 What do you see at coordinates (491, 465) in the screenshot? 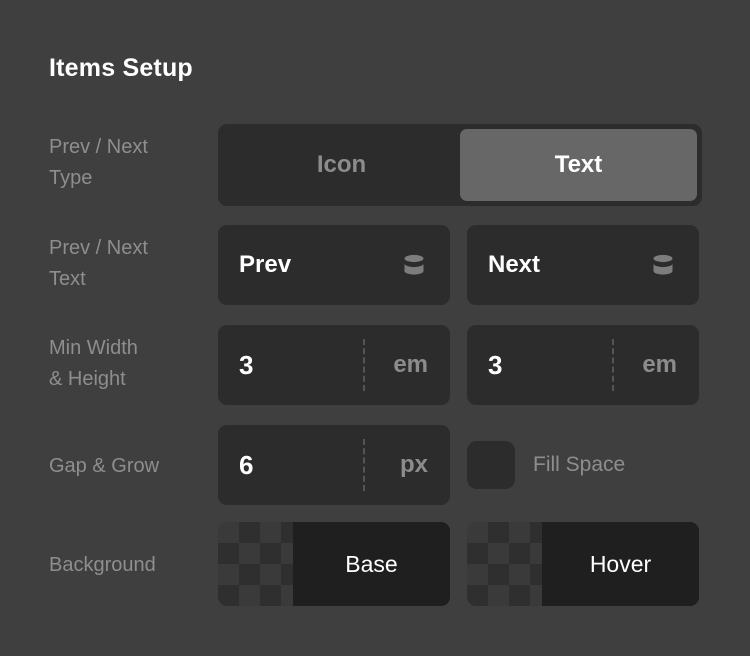
I see `fill-space-checkbox` at bounding box center [491, 465].